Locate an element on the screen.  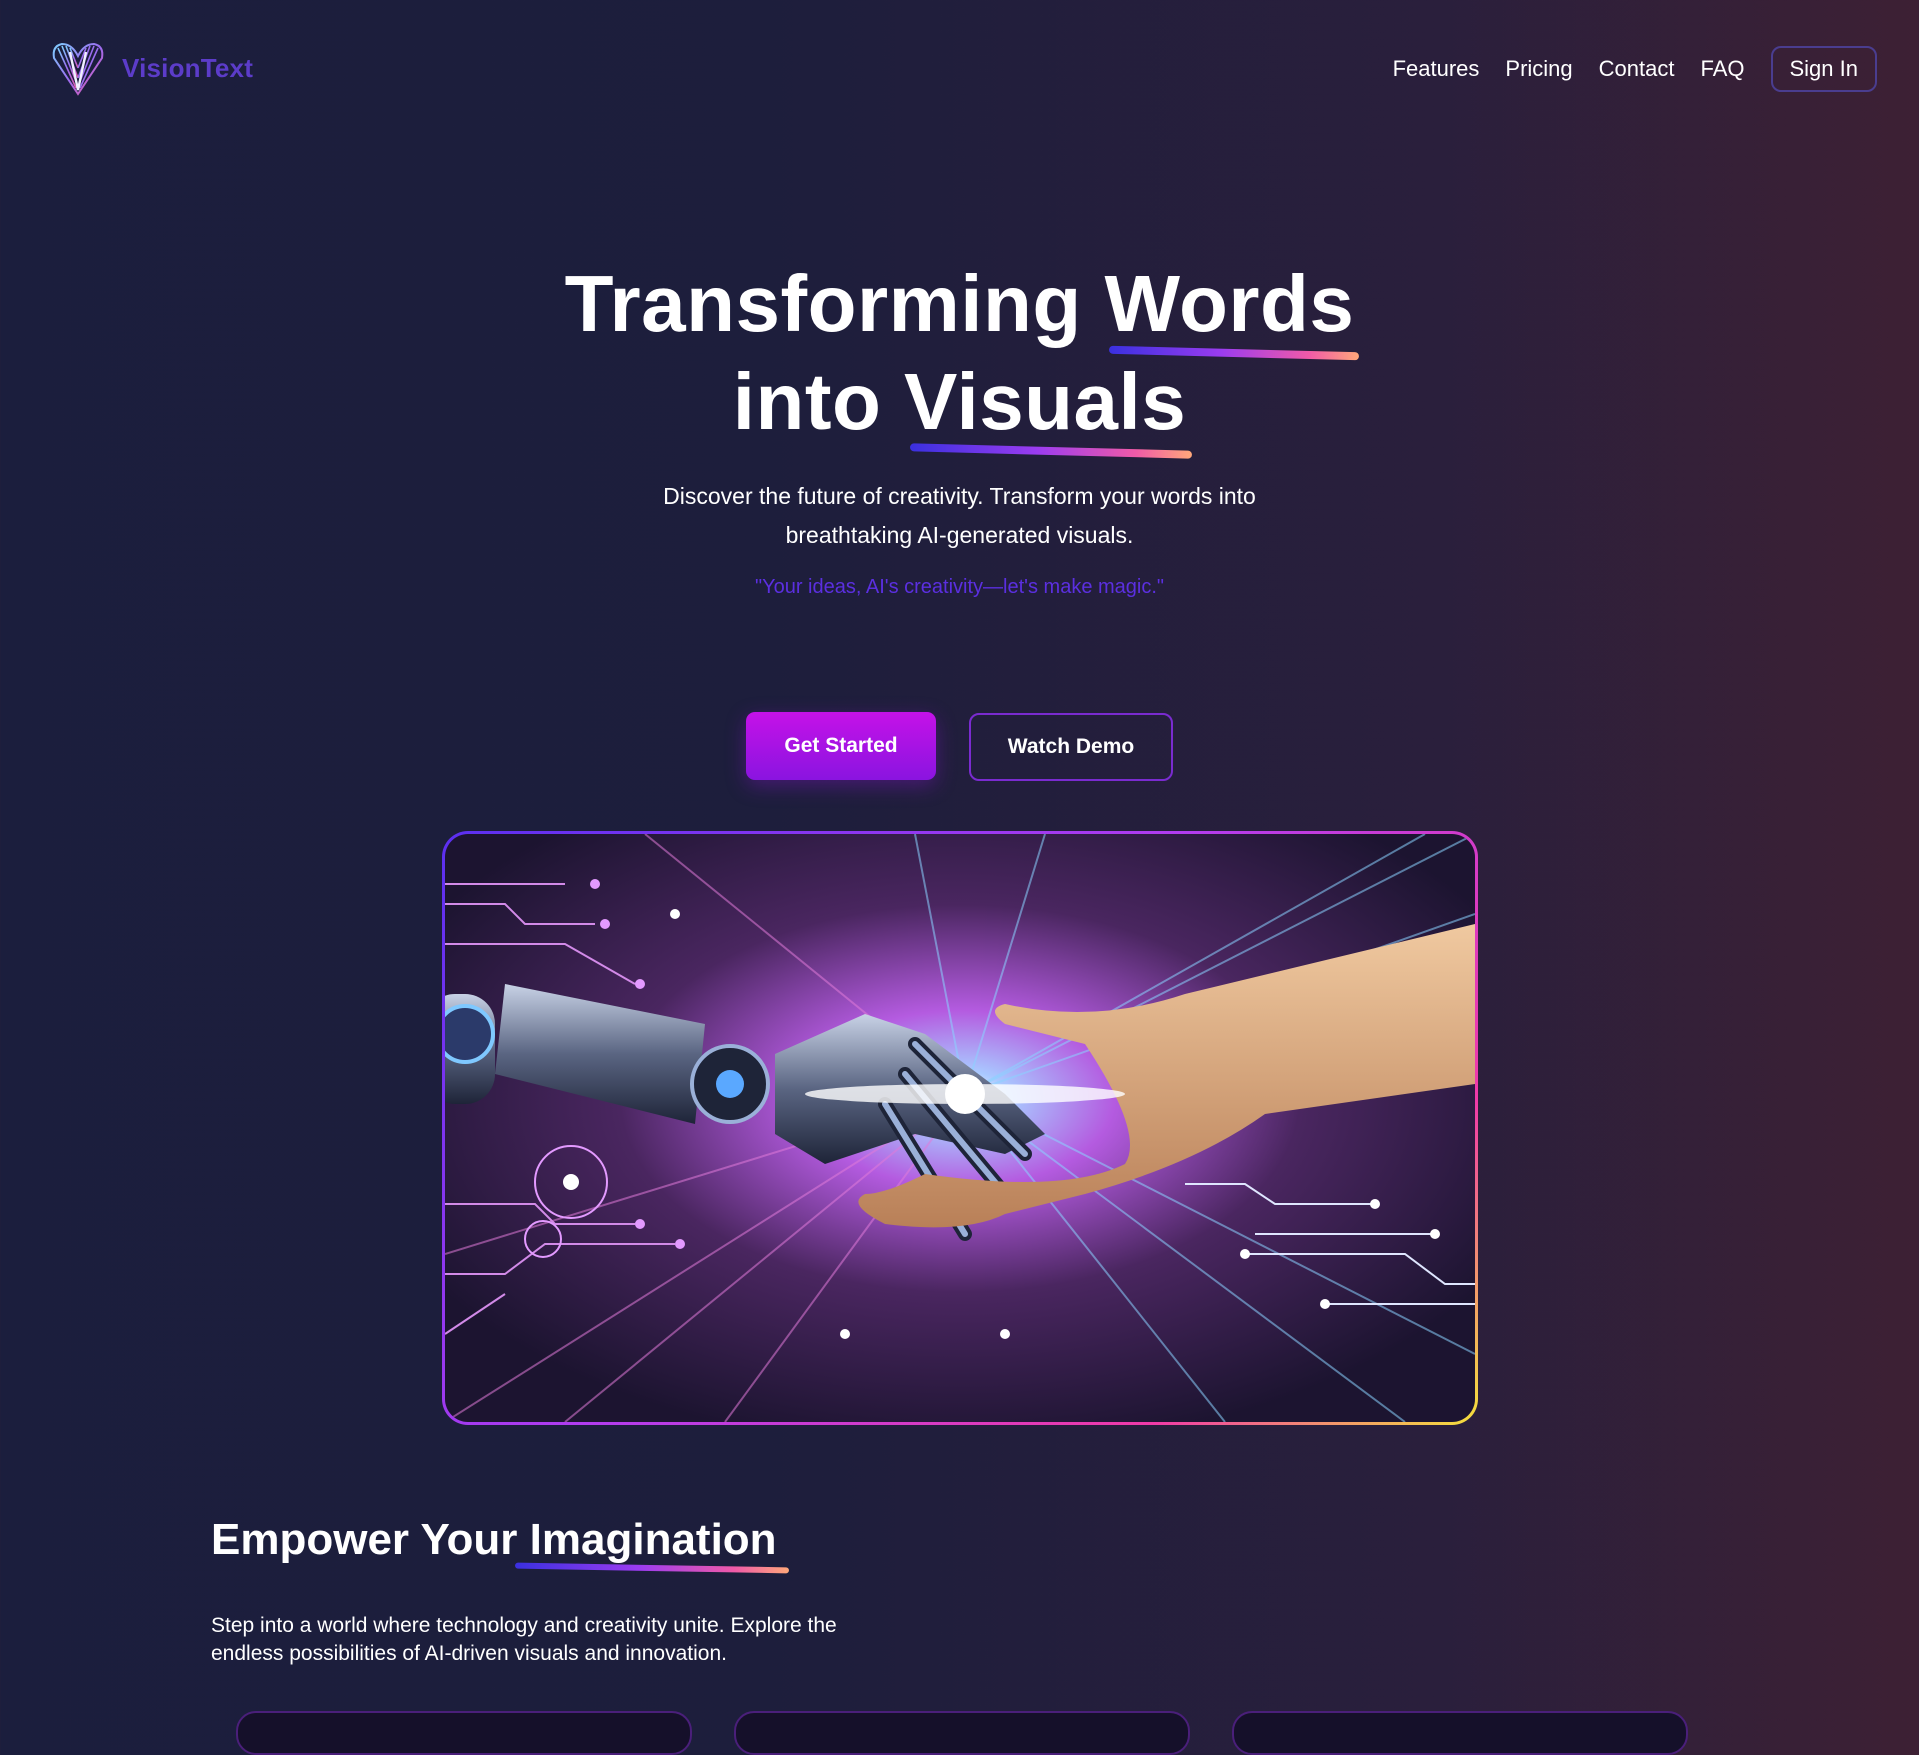
brand-name: VisionText is located at coordinates (188, 67).